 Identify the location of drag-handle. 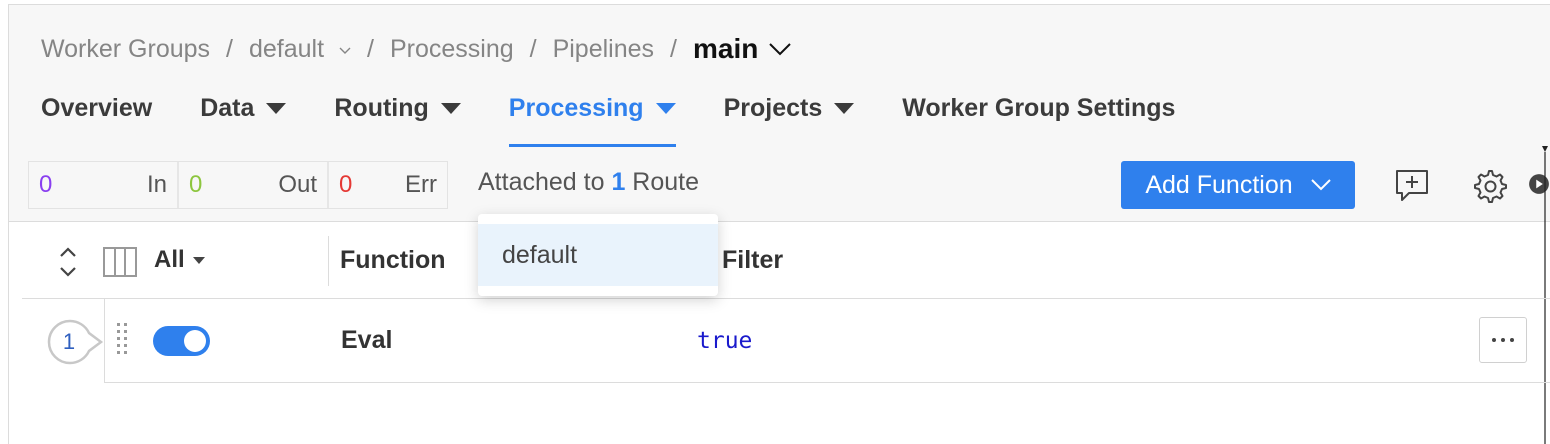
(123, 343).